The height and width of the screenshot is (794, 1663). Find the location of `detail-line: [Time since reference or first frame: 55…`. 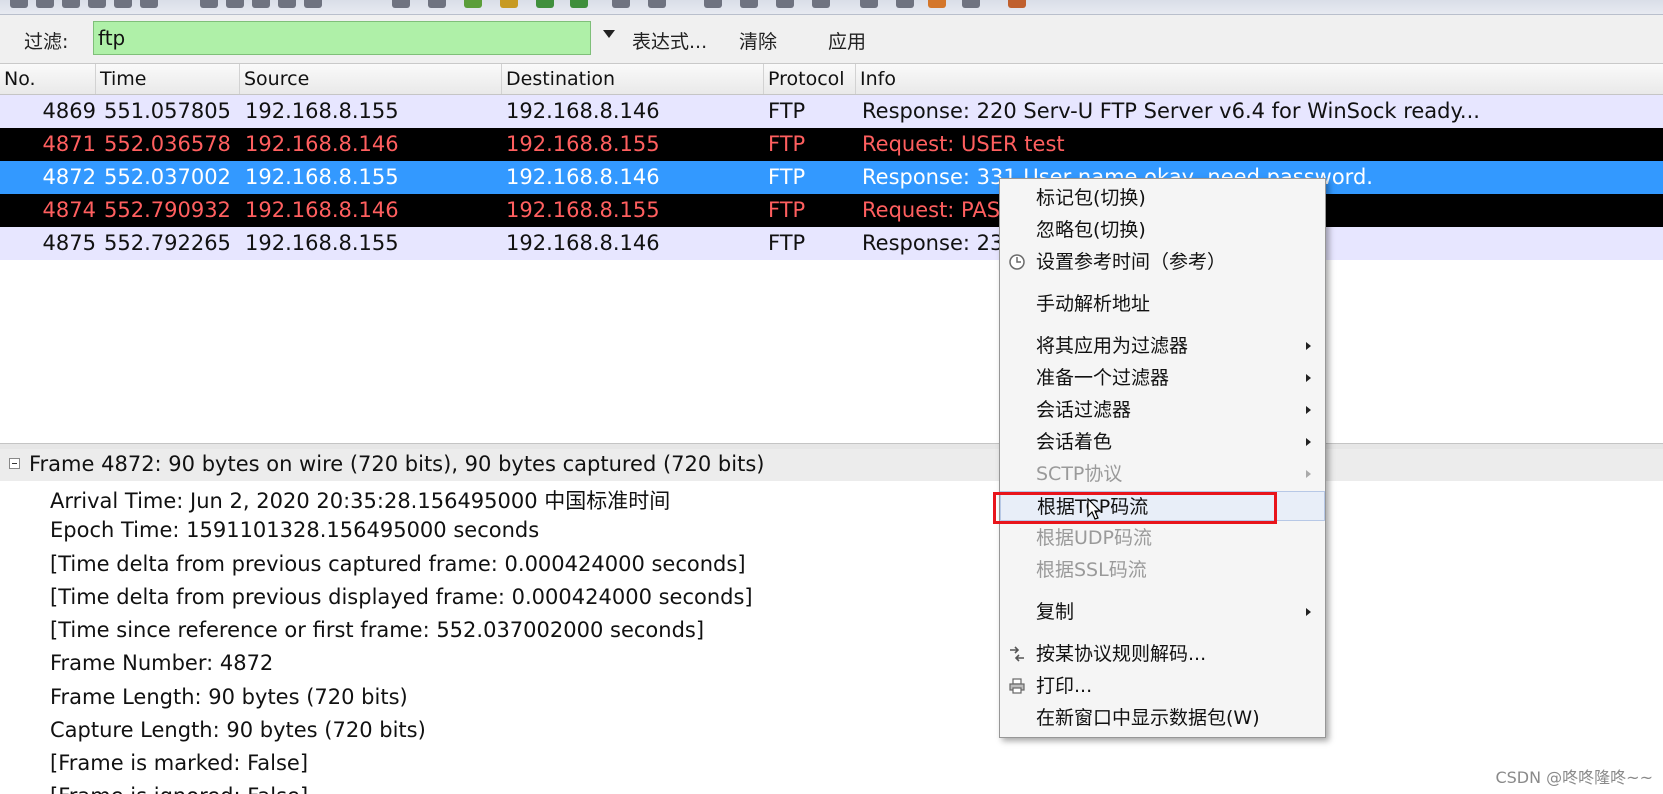

detail-line: [Time since reference or first frame: 55… is located at coordinates (377, 630).